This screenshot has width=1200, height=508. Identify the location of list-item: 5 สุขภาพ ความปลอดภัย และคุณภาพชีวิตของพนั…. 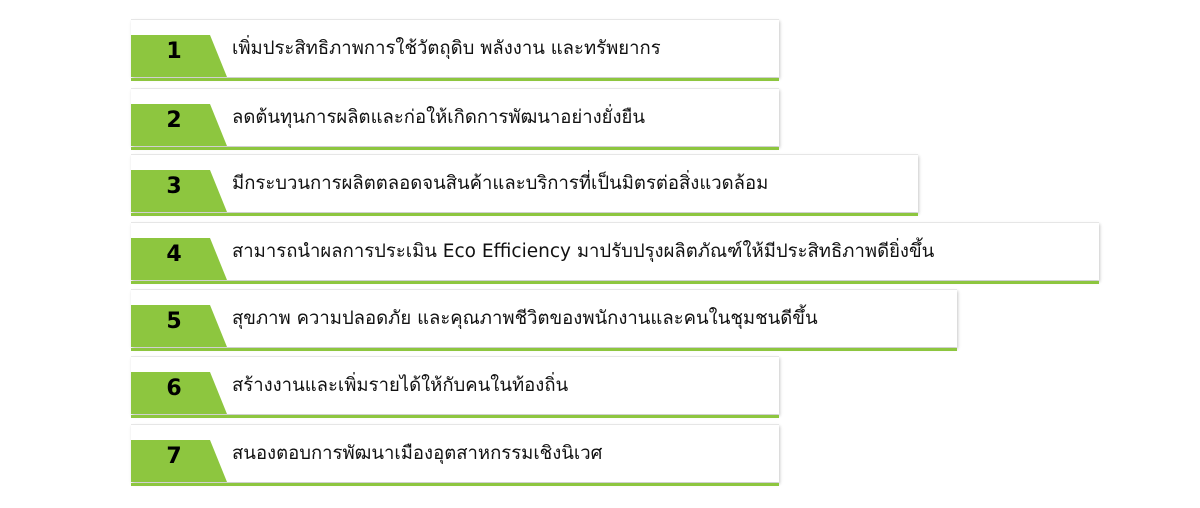
(544, 320).